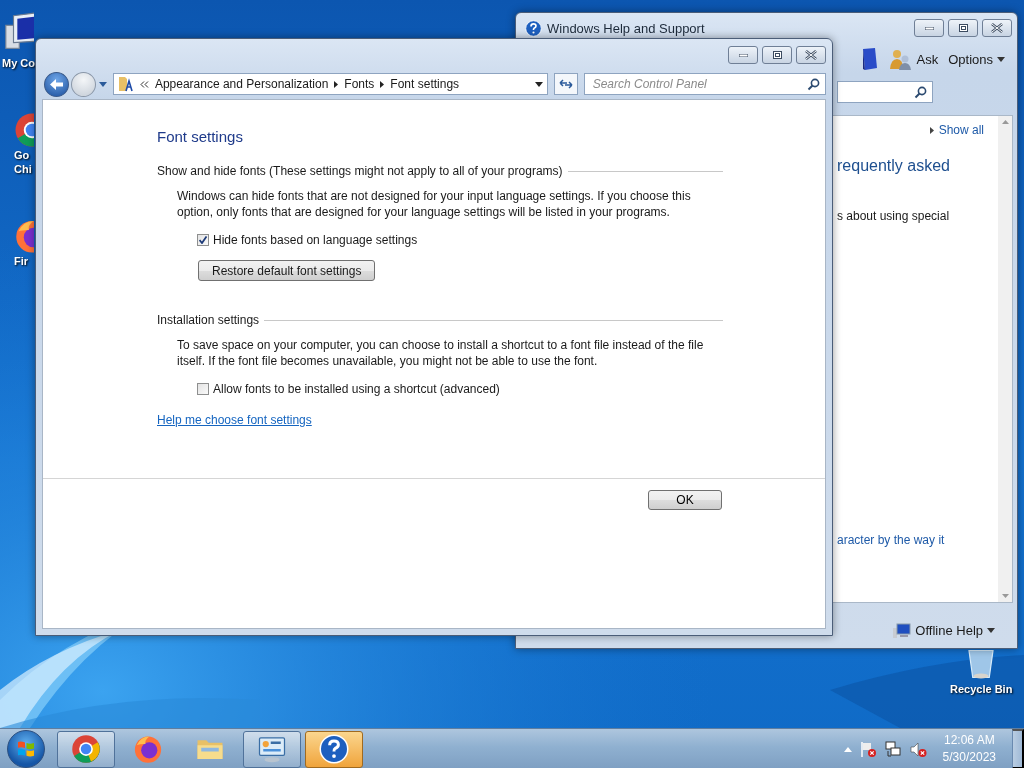 This screenshot has height=768, width=1024. What do you see at coordinates (1018, 748) in the screenshot?
I see `show-desktop-button` at bounding box center [1018, 748].